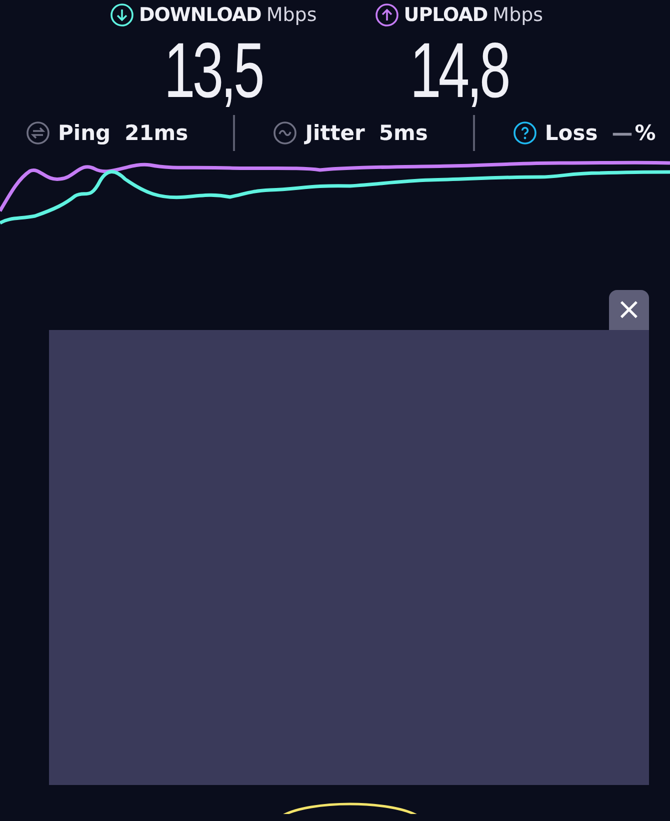 This screenshot has width=670, height=821. I want to click on speed-label: UPLOAD, so click(446, 15).